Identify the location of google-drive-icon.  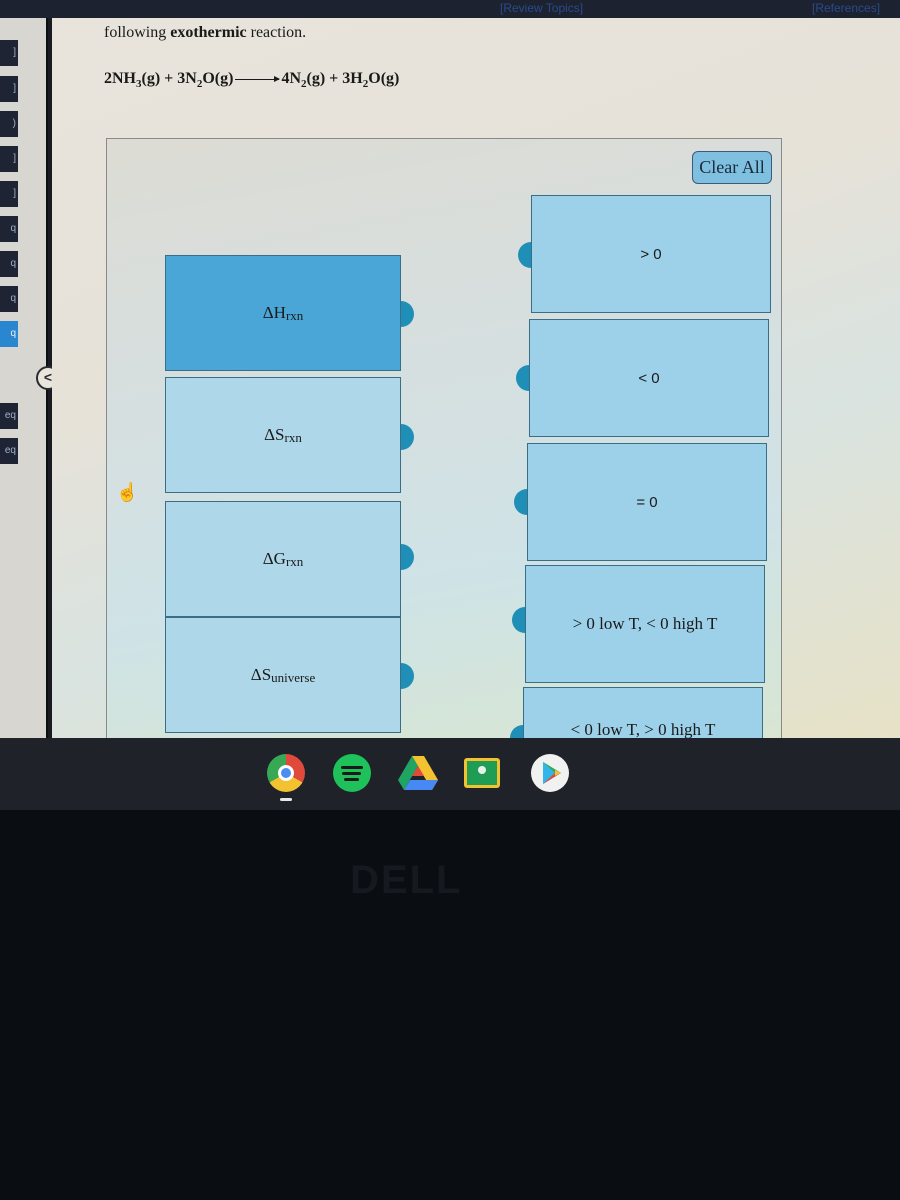
(418, 773).